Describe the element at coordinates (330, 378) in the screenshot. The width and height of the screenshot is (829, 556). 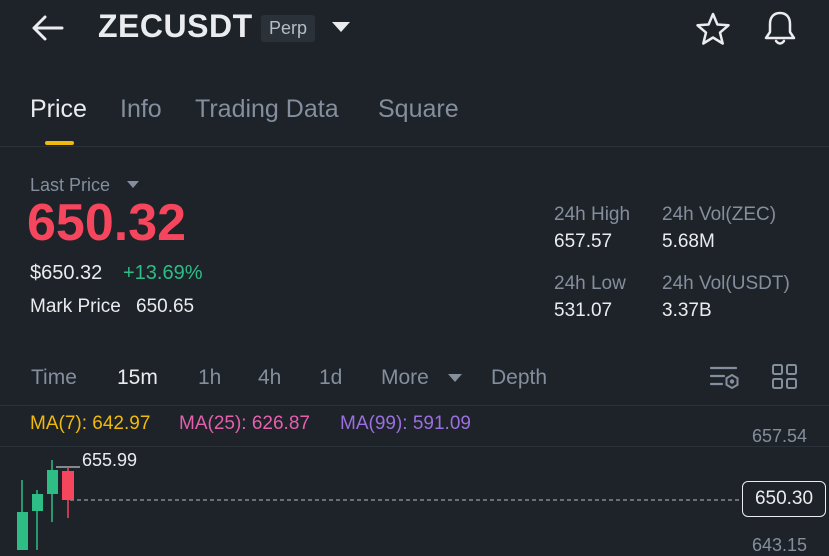
I see `interval-1d: 1d` at that location.